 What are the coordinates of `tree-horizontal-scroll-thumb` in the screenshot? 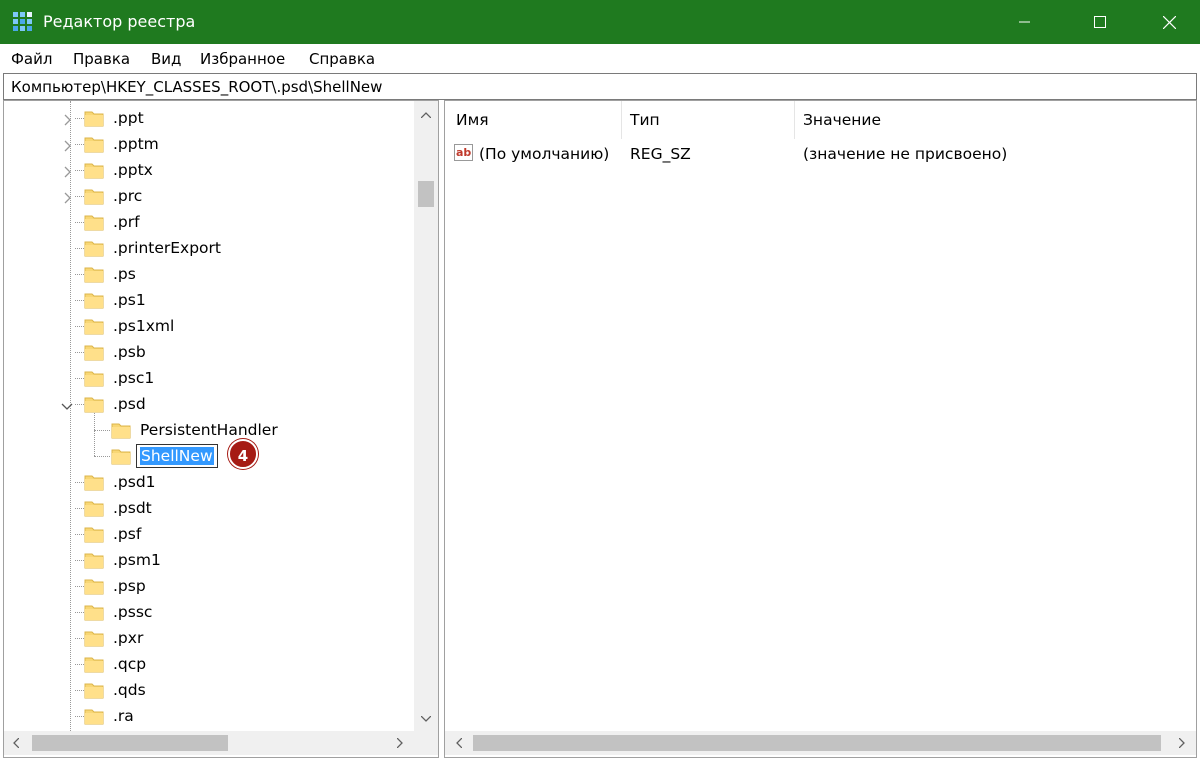 It's located at (130, 743).